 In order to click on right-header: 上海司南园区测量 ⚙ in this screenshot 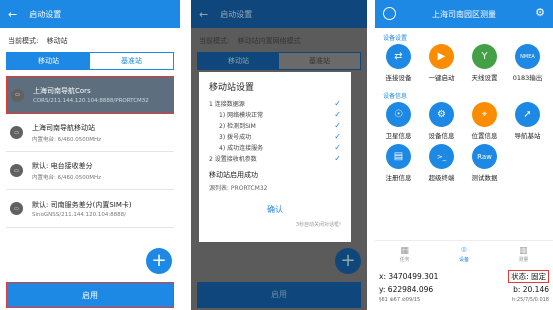, I will do `click(464, 14)`.